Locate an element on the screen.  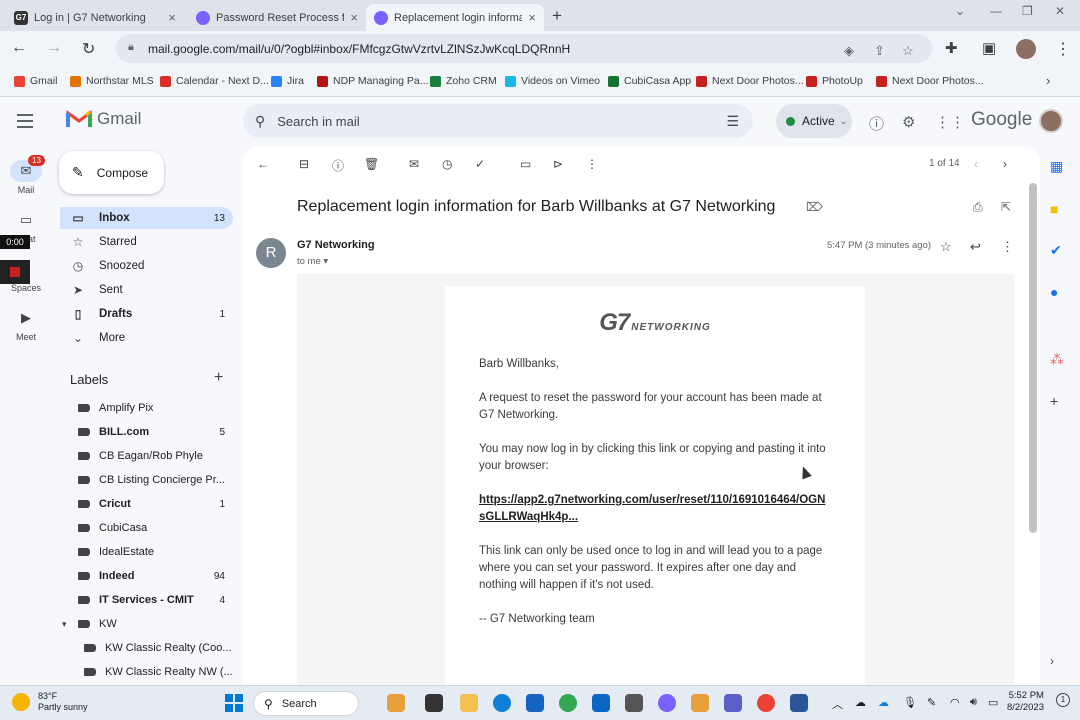
open-new-window-icon: ⇱ is located at coordinates (1006, 207).